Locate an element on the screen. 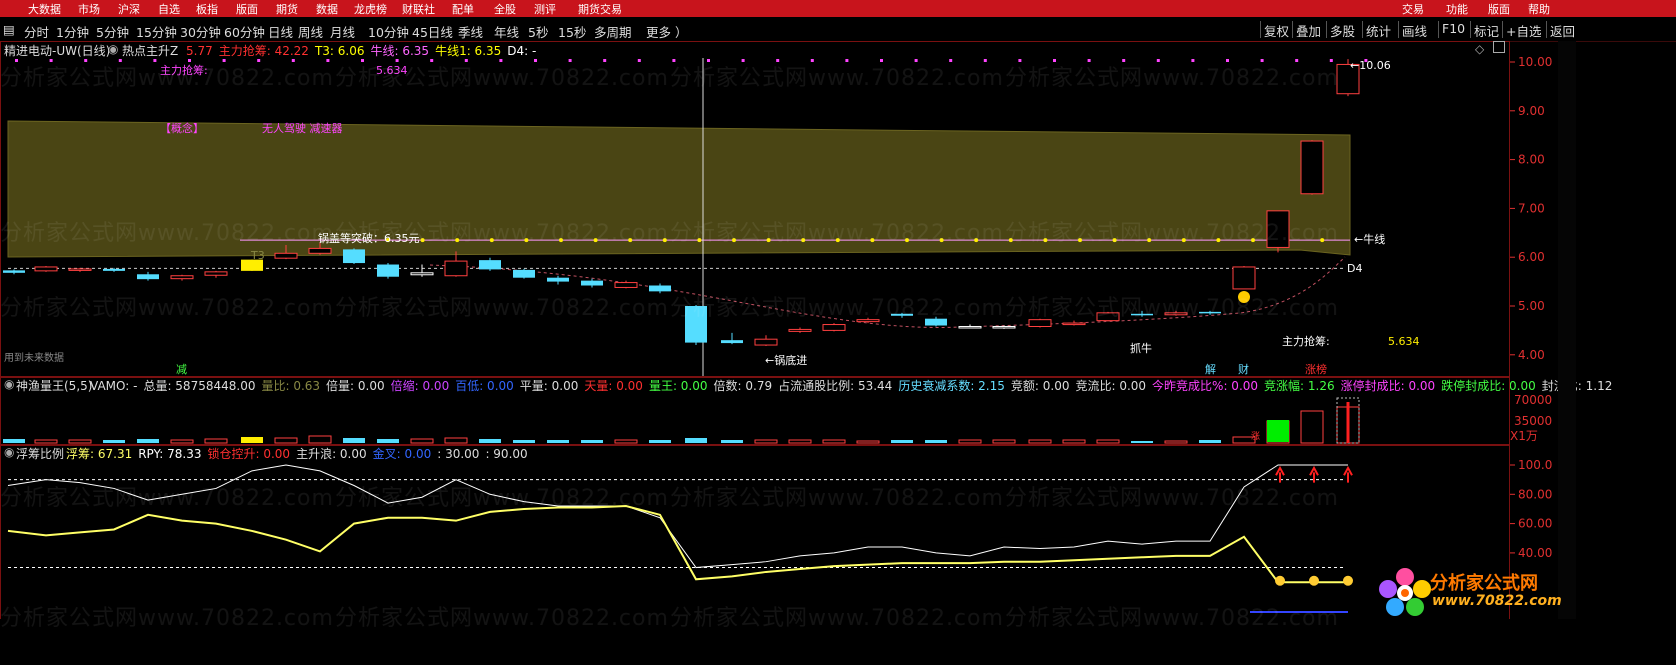 The width and height of the screenshot is (1676, 665). logo-url: www.70822.com is located at coordinates (1497, 601).